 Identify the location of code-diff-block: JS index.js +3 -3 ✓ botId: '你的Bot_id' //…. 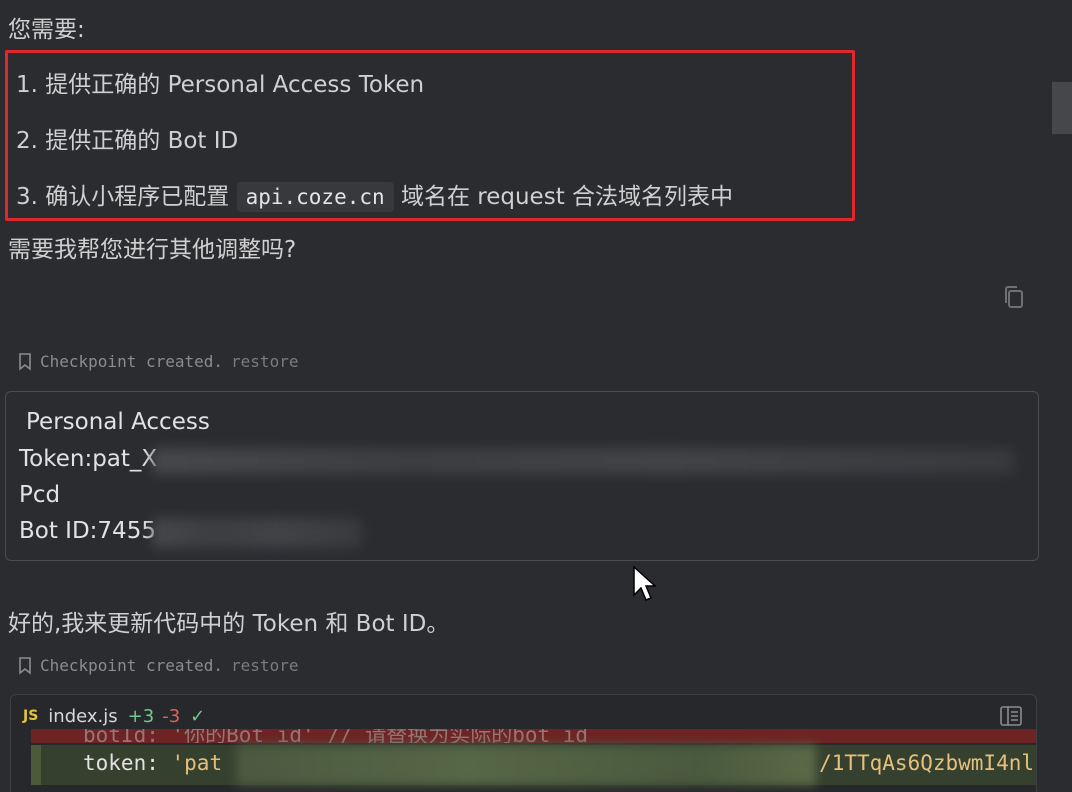
(523, 743).